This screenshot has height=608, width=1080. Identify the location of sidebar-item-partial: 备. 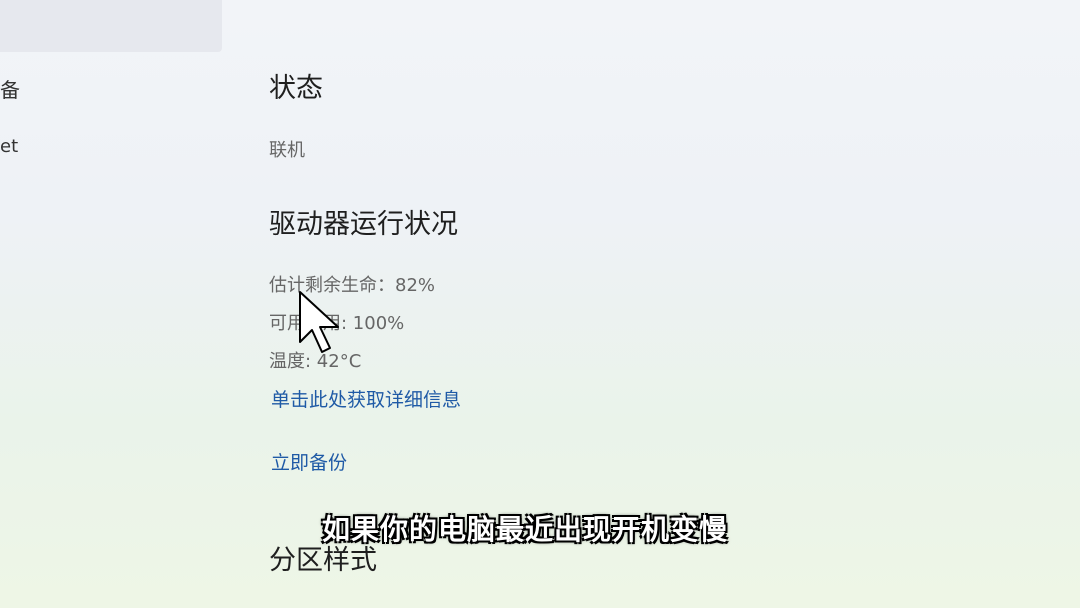
(10, 88).